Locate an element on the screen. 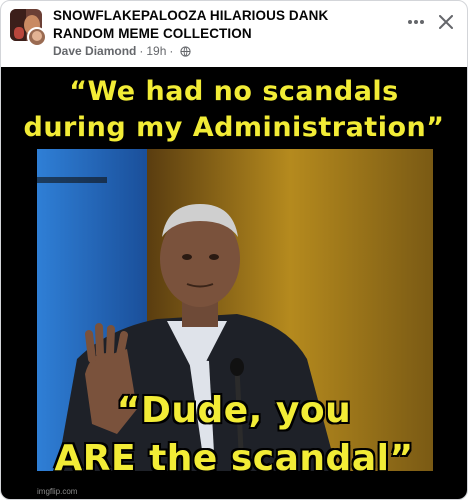 The image size is (468, 500). author-avatar is located at coordinates (37, 37).